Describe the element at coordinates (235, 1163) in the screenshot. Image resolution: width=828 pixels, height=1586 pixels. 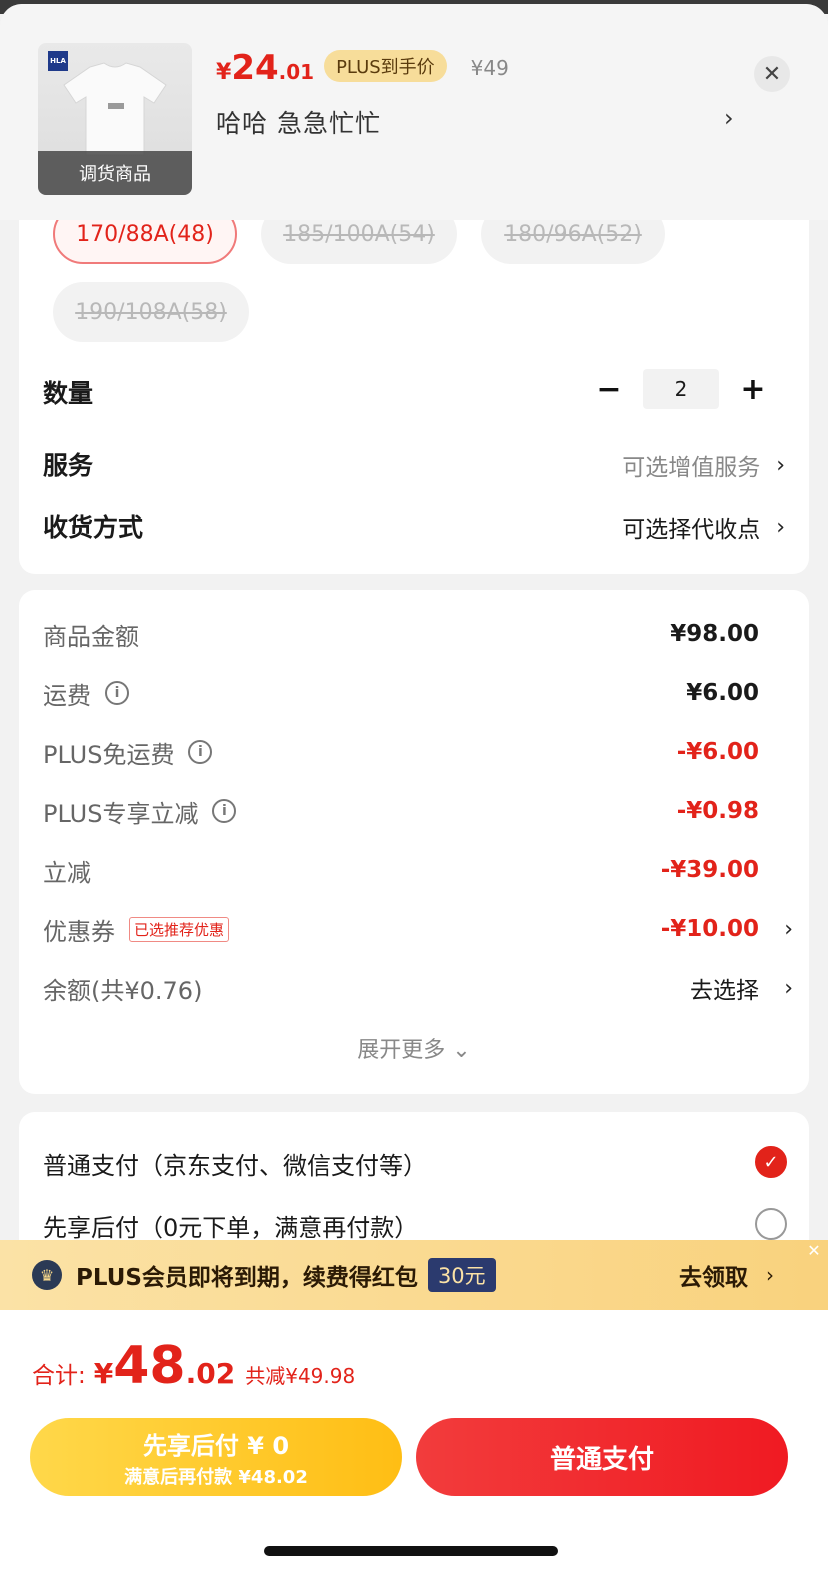
I see `payment-option-normal: 普通支付（京东支付、微信支付等）` at that location.